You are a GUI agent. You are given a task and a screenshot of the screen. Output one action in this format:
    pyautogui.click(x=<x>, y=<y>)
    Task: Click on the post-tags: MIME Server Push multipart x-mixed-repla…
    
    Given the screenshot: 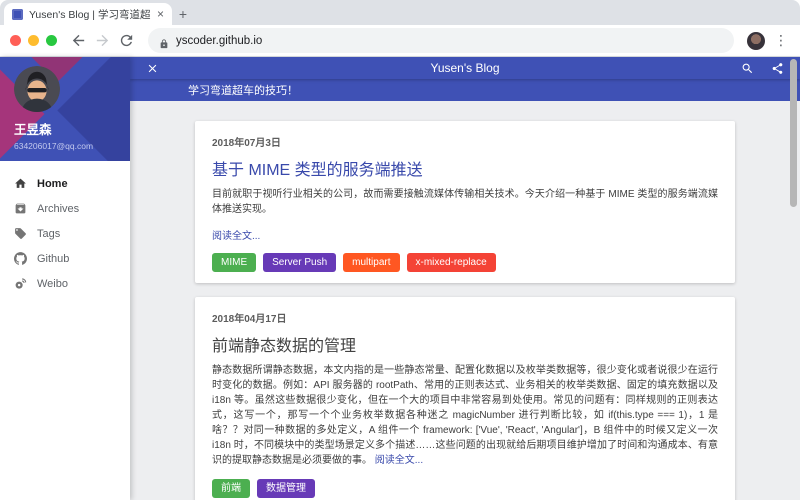 What is the action you would take?
    pyautogui.click(x=465, y=262)
    